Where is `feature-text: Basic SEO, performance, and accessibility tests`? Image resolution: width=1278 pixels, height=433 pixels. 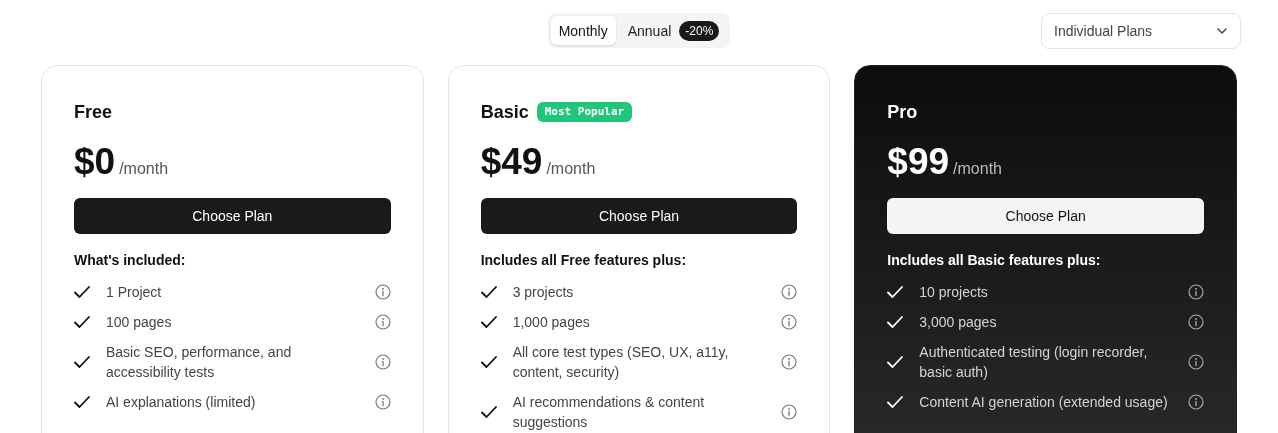 feature-text: Basic SEO, performance, and accessibility tests is located at coordinates (199, 362).